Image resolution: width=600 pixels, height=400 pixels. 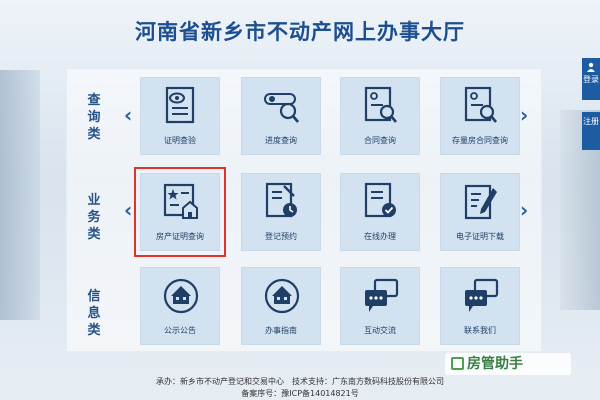 I want to click on tile-registration-appointment: 登记预约, so click(x=281, y=212).